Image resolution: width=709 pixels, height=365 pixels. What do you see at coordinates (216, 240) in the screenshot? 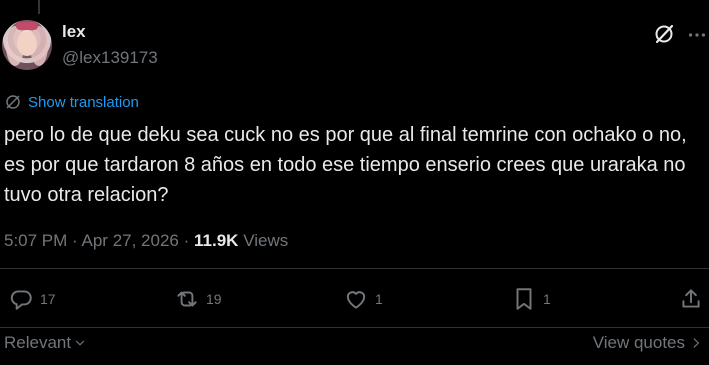
I see `views-count: 11.9K` at bounding box center [216, 240].